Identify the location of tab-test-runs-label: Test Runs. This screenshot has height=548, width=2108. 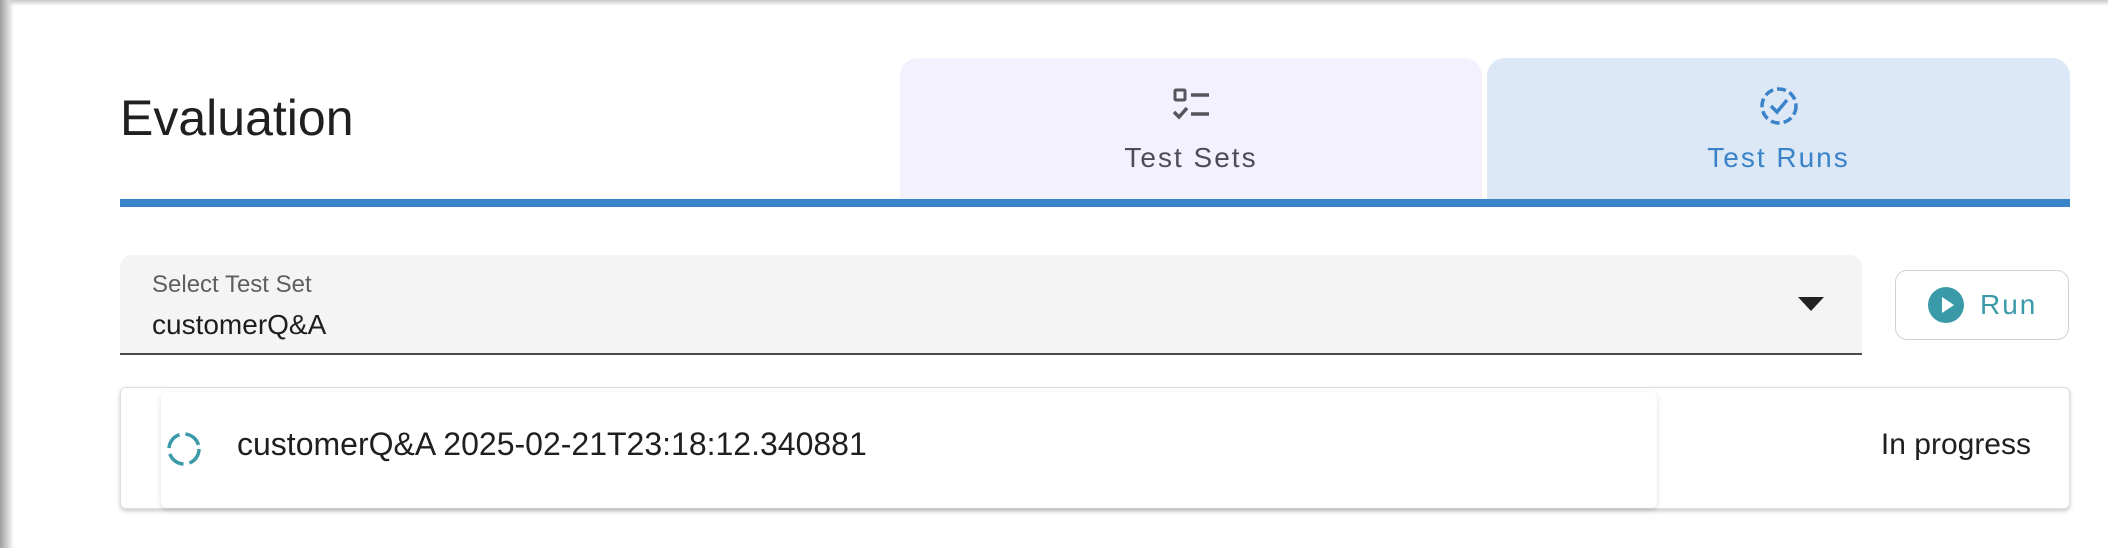
(1778, 157).